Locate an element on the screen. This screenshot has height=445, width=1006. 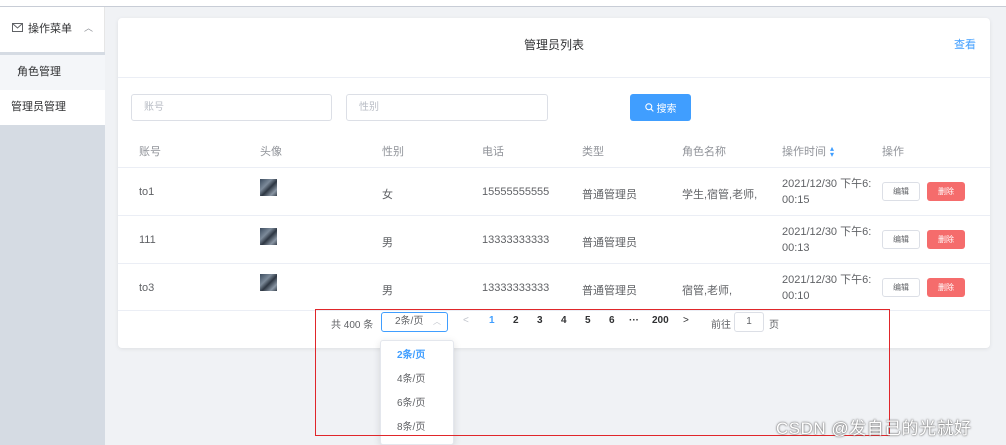
cell-account: to1 is located at coordinates (147, 192).